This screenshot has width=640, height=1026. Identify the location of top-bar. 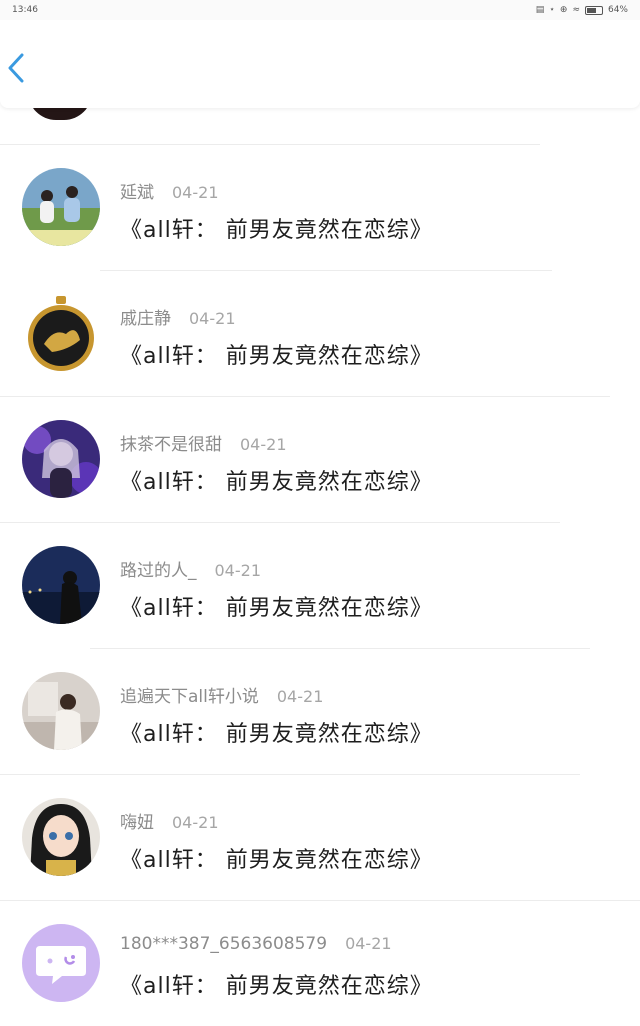
(320, 64).